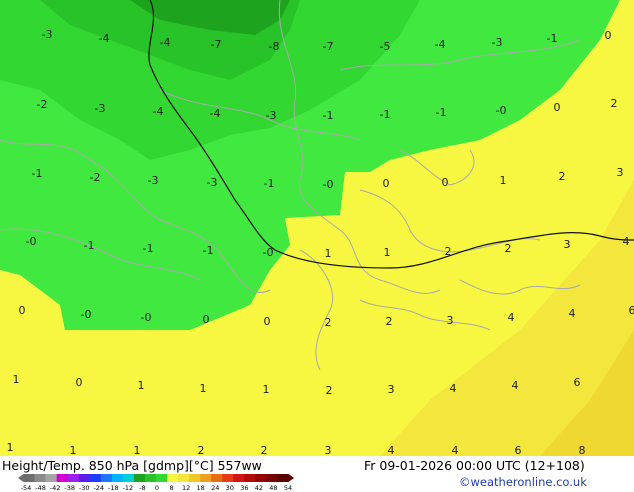  Describe the element at coordinates (21, 478) in the screenshot. I see `scale-arrow-left` at that location.